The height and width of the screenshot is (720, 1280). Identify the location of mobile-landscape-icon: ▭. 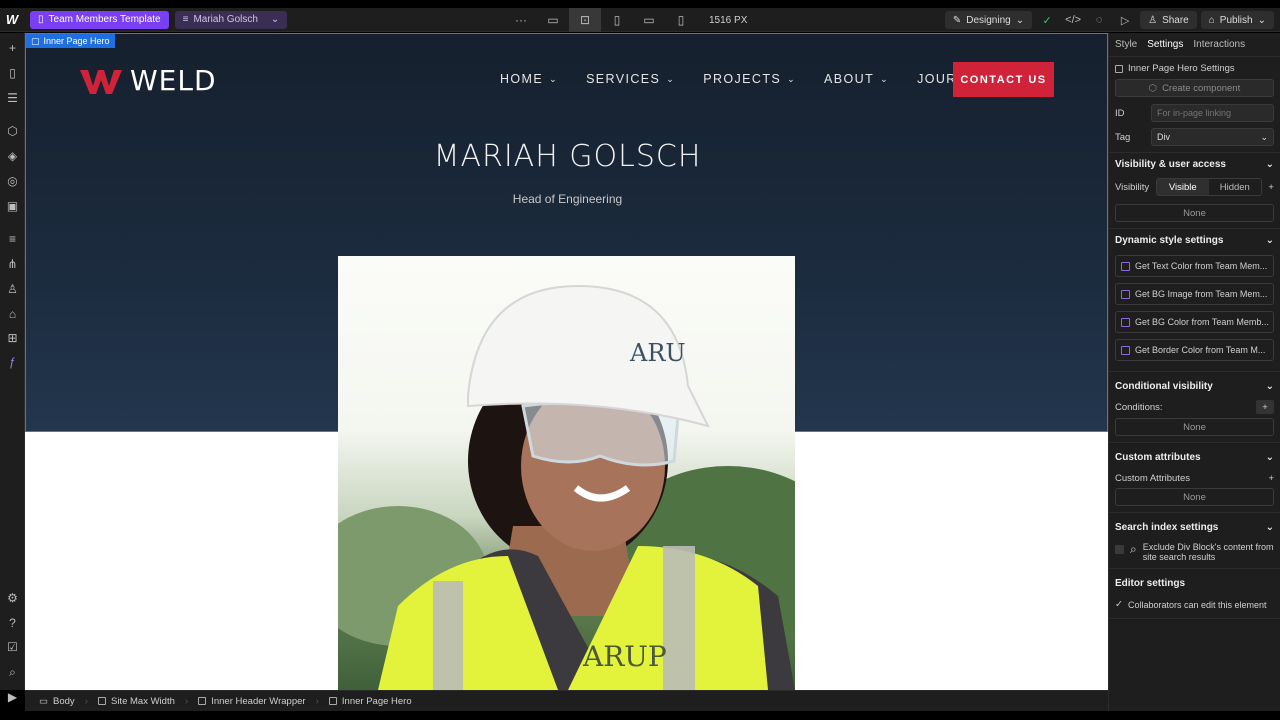
(649, 20).